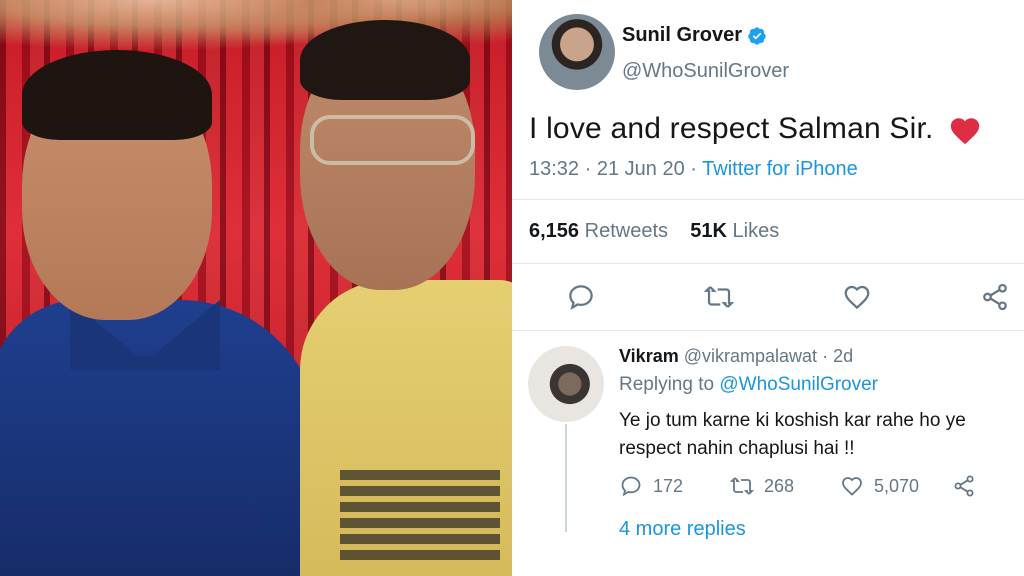  I want to click on tweet-text: I love and respect Salman Sir., so click(731, 128).